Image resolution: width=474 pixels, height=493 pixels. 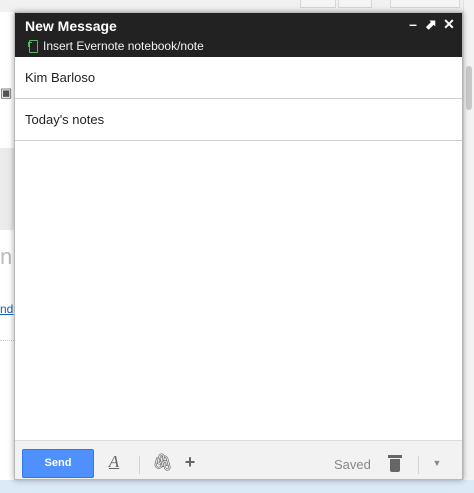 What do you see at coordinates (7, 309) in the screenshot?
I see `background-link: nd` at bounding box center [7, 309].